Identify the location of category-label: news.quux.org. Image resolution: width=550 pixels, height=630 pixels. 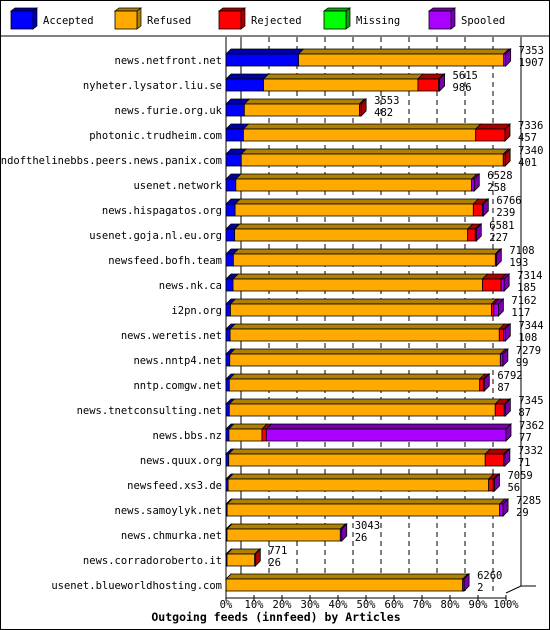
(181, 461).